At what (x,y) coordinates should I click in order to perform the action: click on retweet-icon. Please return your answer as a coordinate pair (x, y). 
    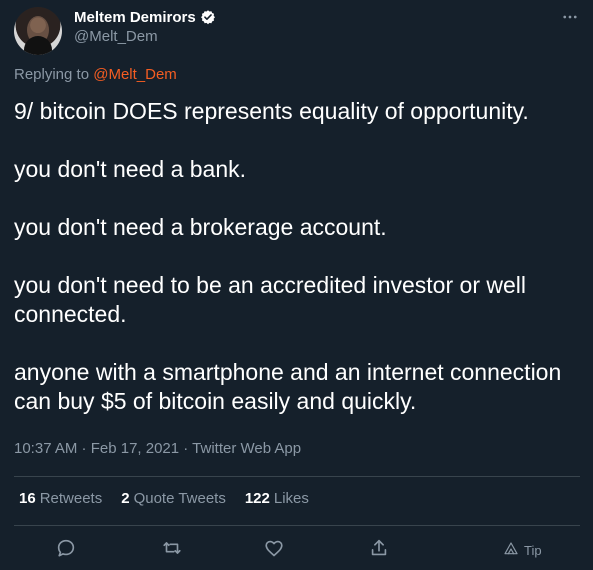
    Looking at the image, I should click on (172, 550).